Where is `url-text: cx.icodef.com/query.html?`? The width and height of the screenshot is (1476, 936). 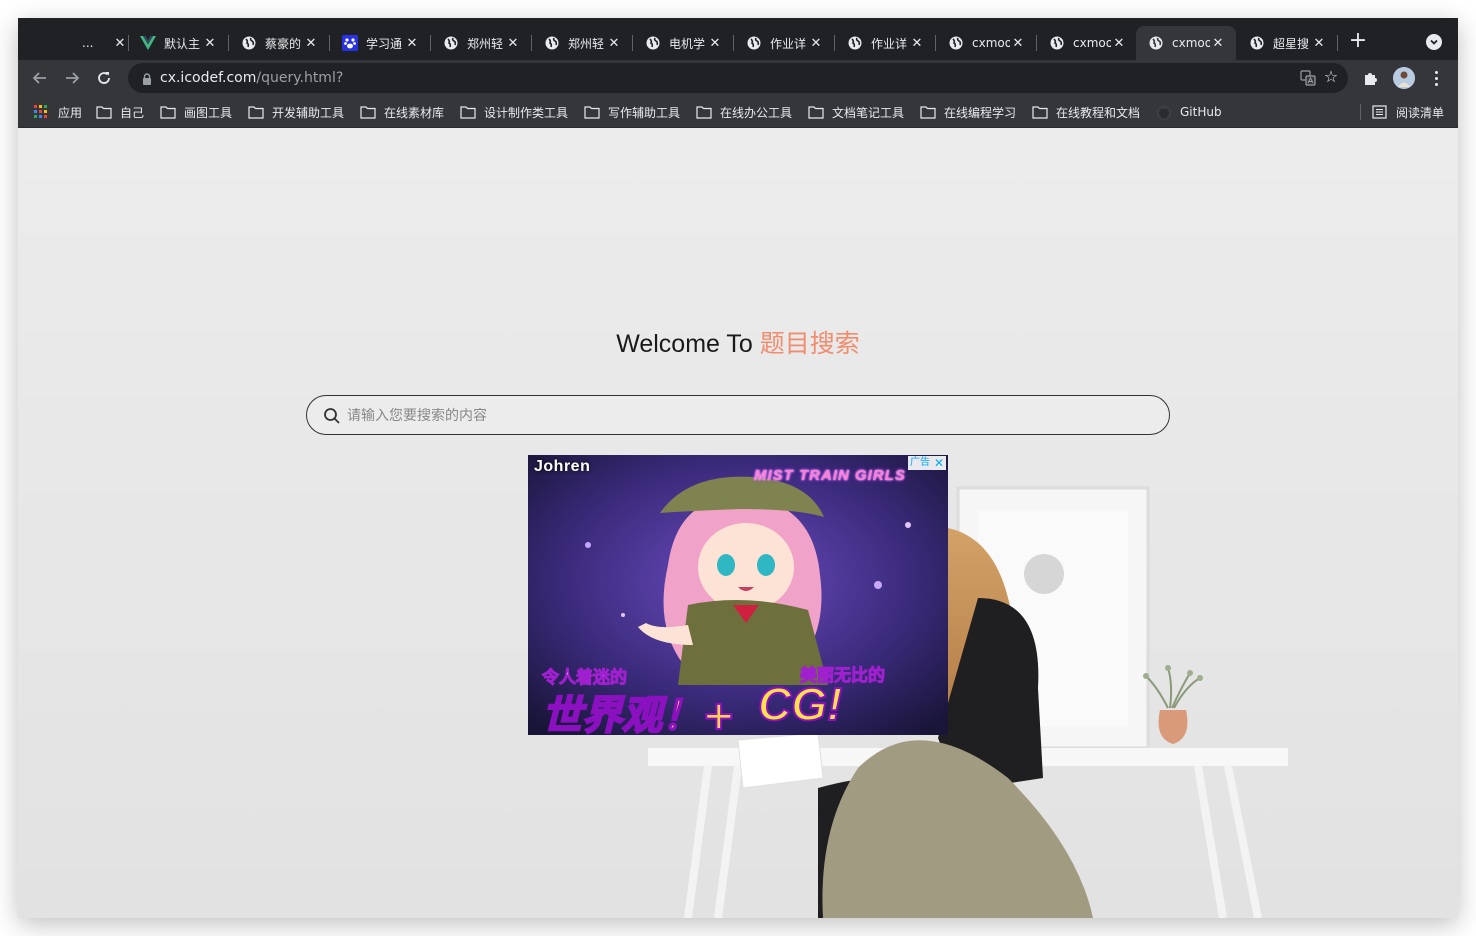 url-text: cx.icodef.com/query.html? is located at coordinates (251, 78).